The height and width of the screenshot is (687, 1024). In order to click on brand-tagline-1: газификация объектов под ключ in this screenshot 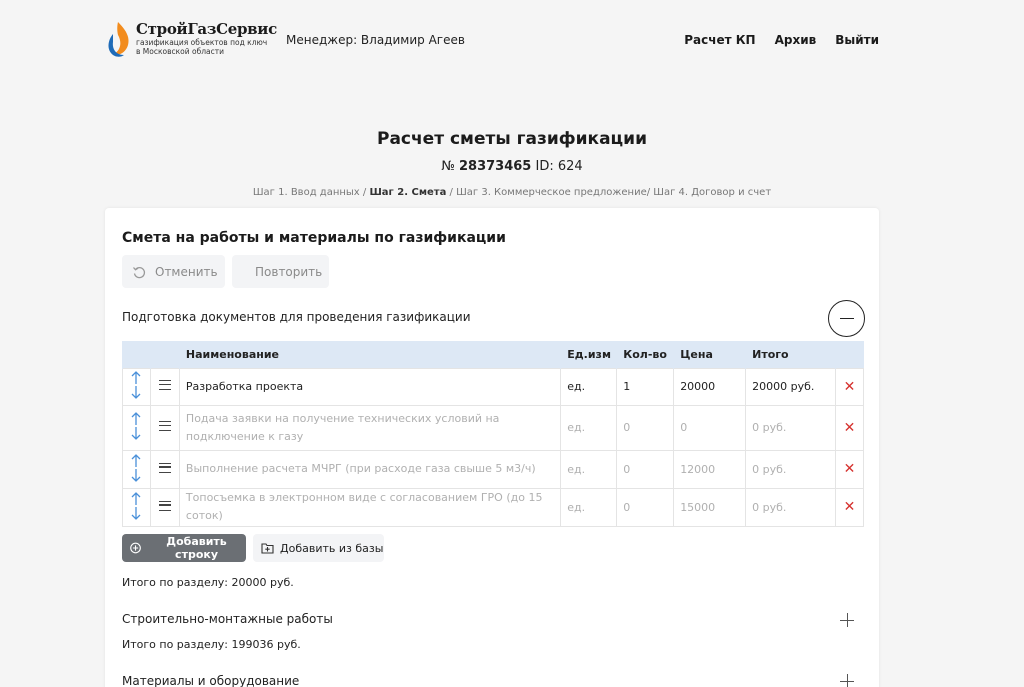, I will do `click(202, 42)`.